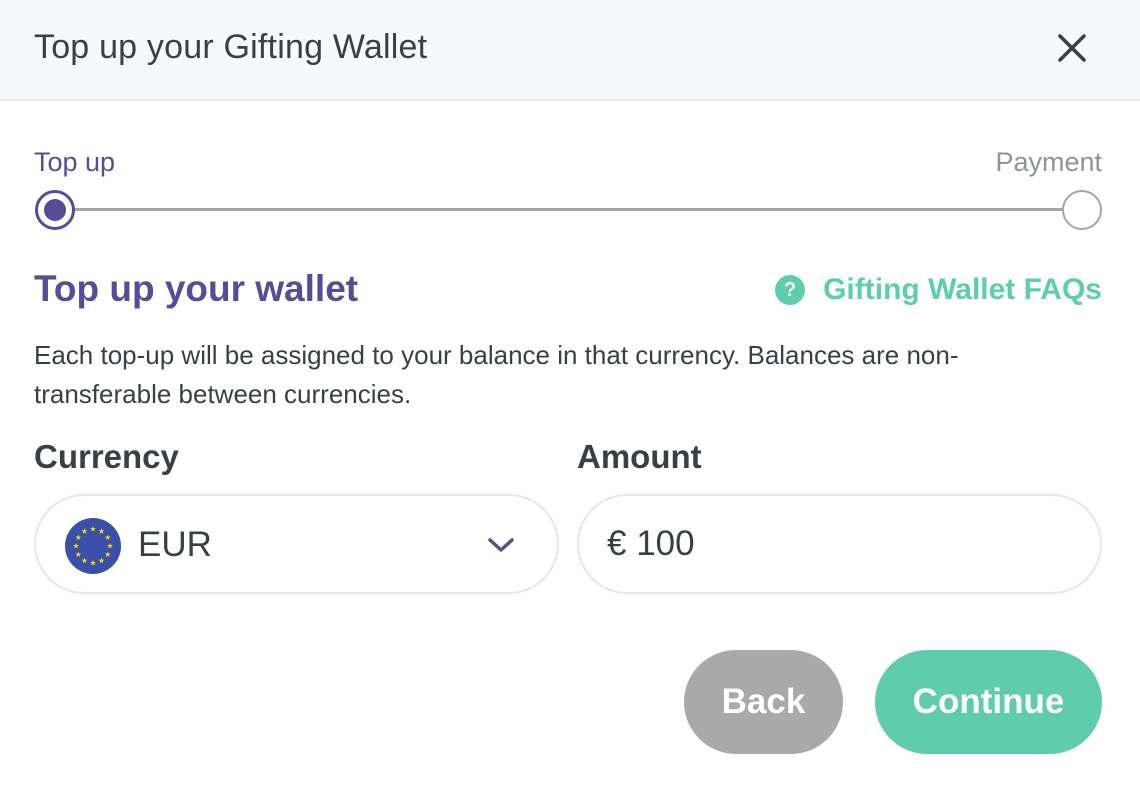 This screenshot has width=1140, height=792. I want to click on continue-button: Continue, so click(988, 702).